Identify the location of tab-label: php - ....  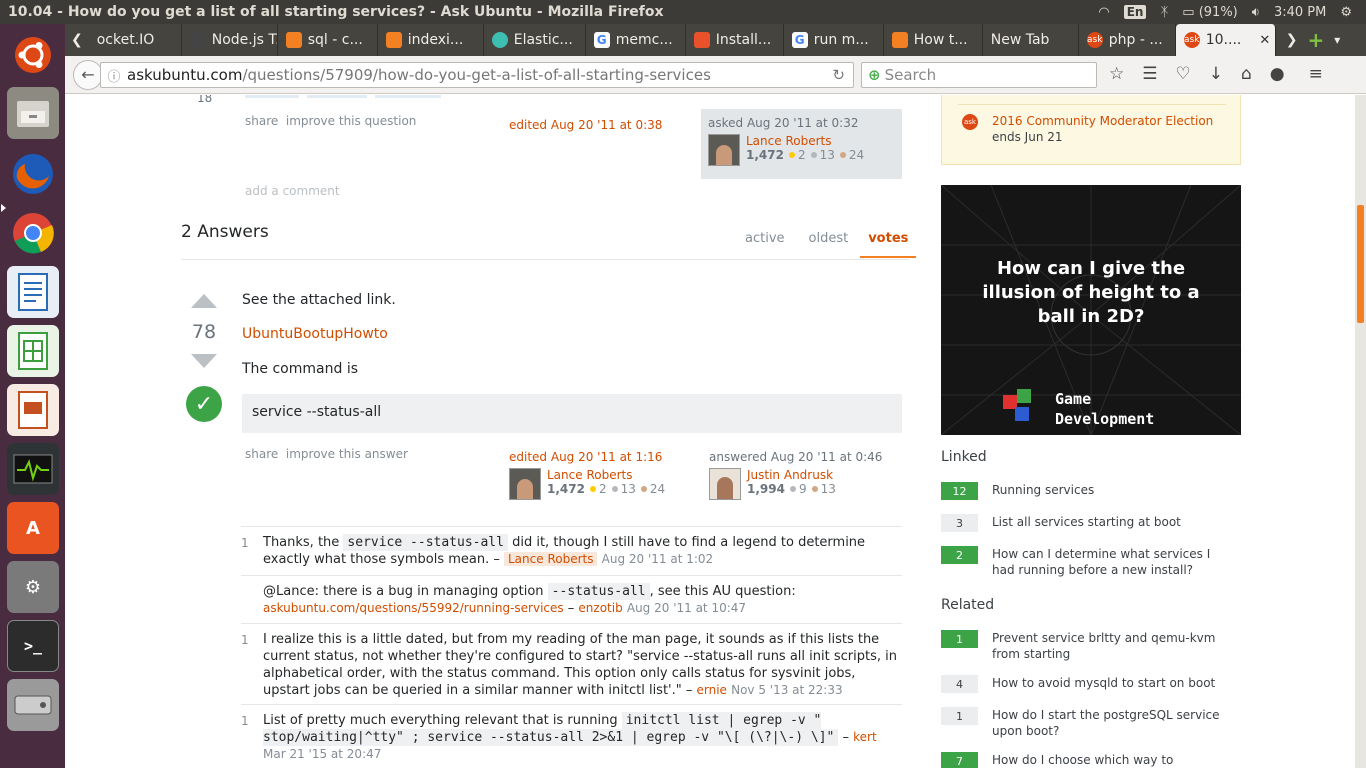
(1135, 40).